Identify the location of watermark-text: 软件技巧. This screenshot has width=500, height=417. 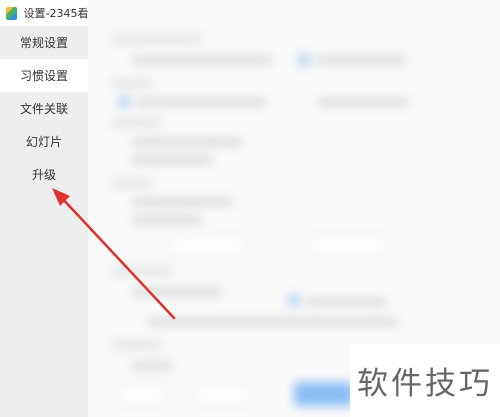
(425, 384).